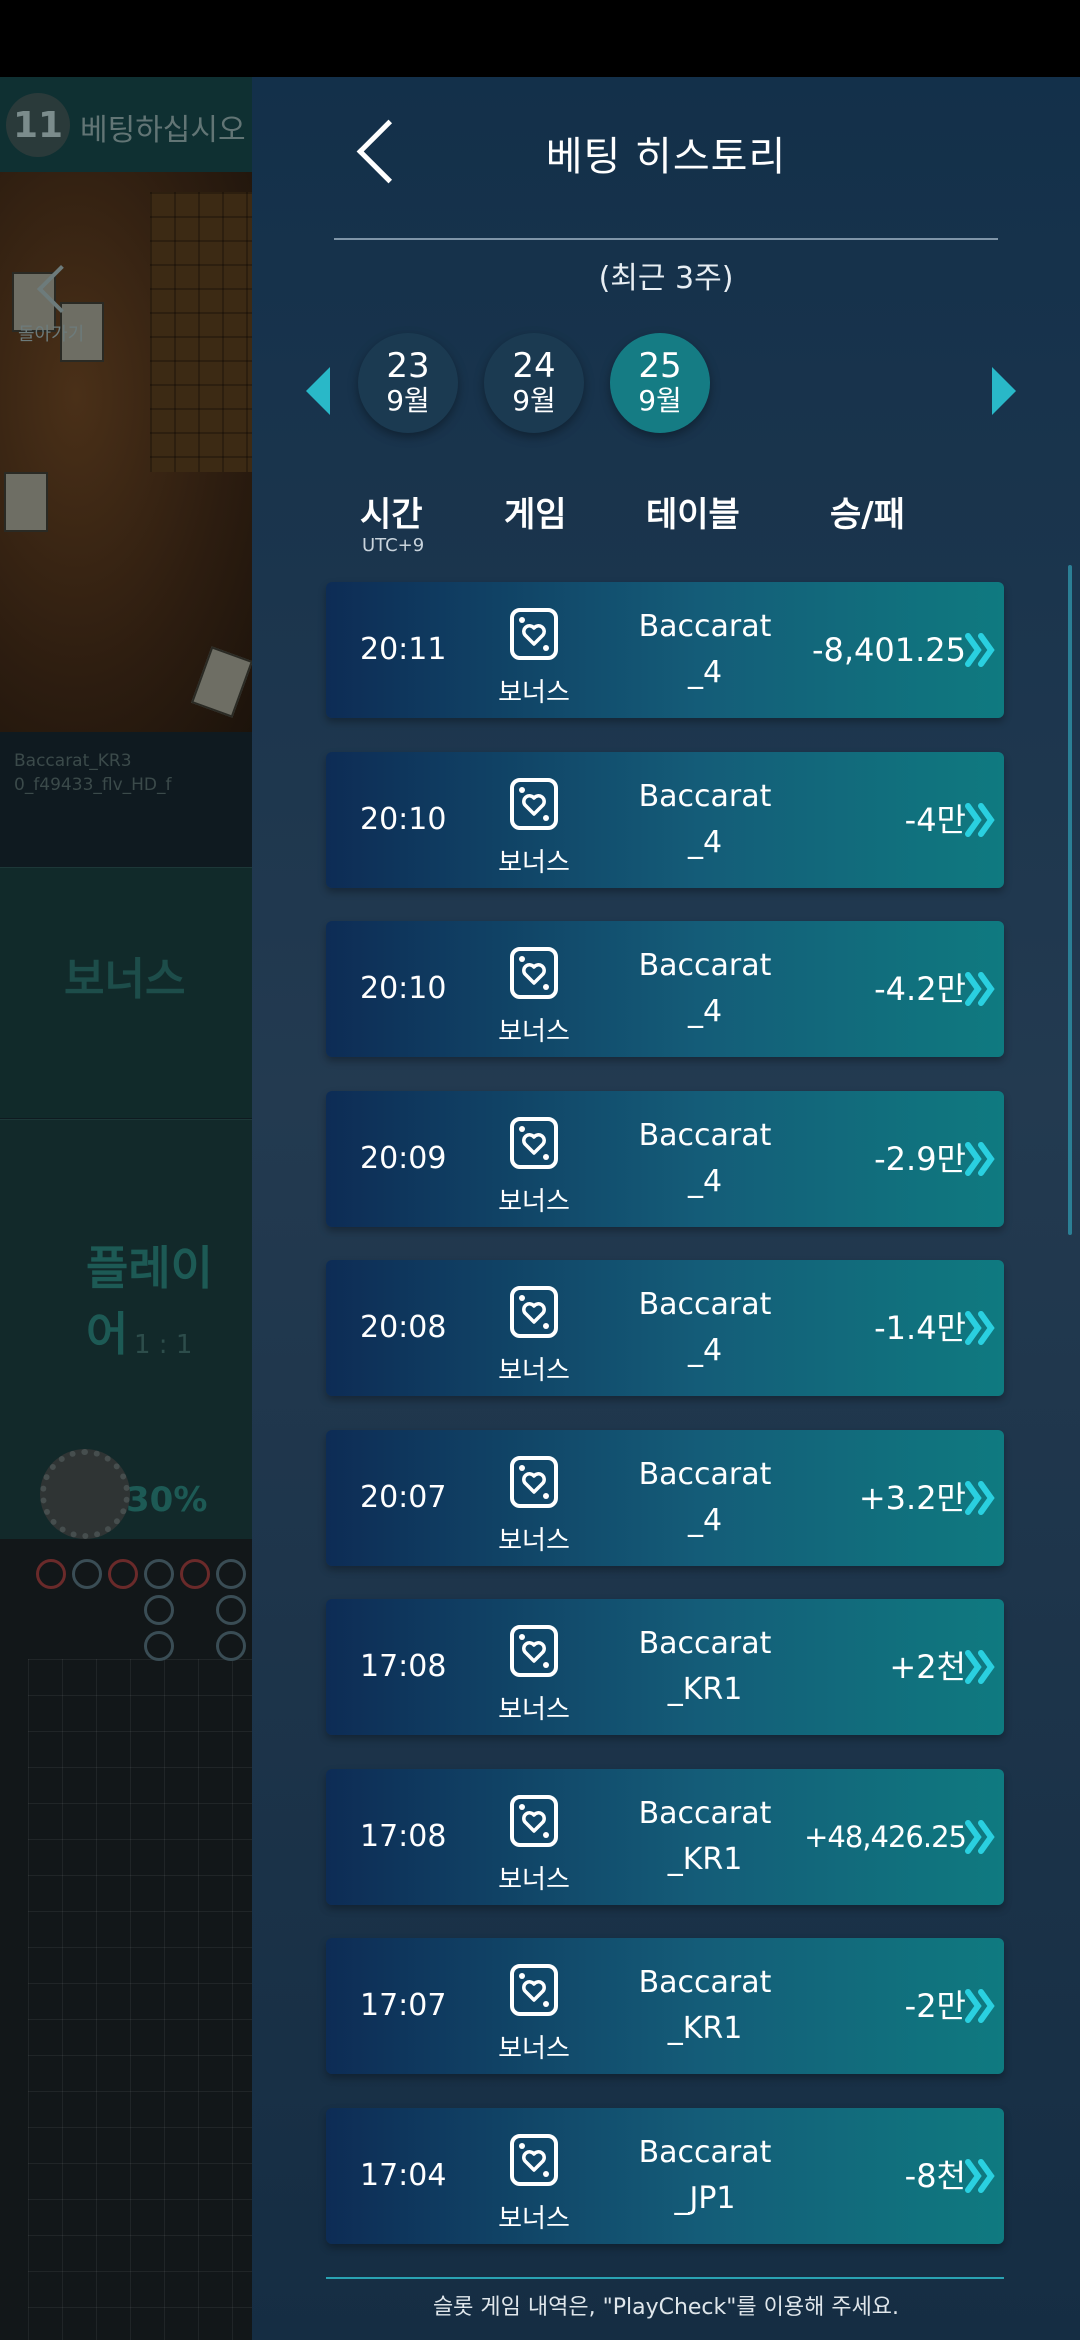  I want to click on history-row: 20:11 보너스 Baccarat _4 -8,401.25, so click(665, 650).